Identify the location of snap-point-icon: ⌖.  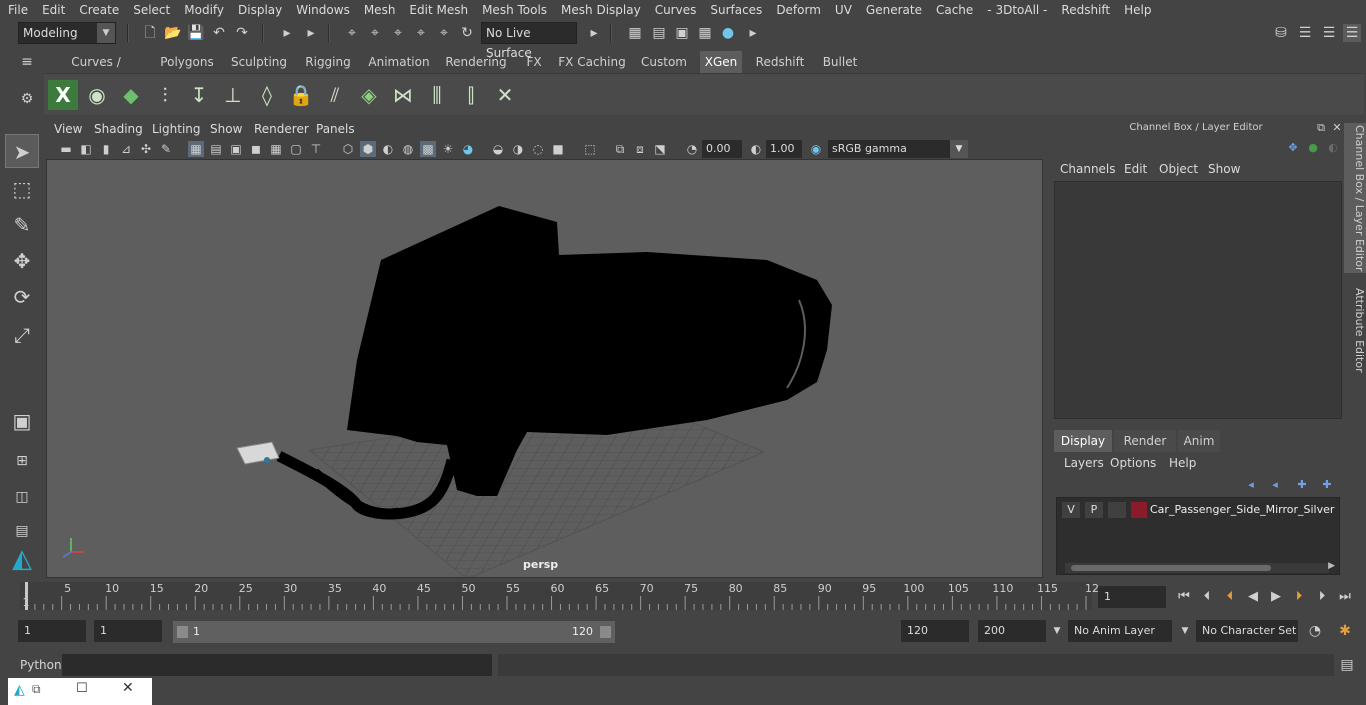
(398, 33).